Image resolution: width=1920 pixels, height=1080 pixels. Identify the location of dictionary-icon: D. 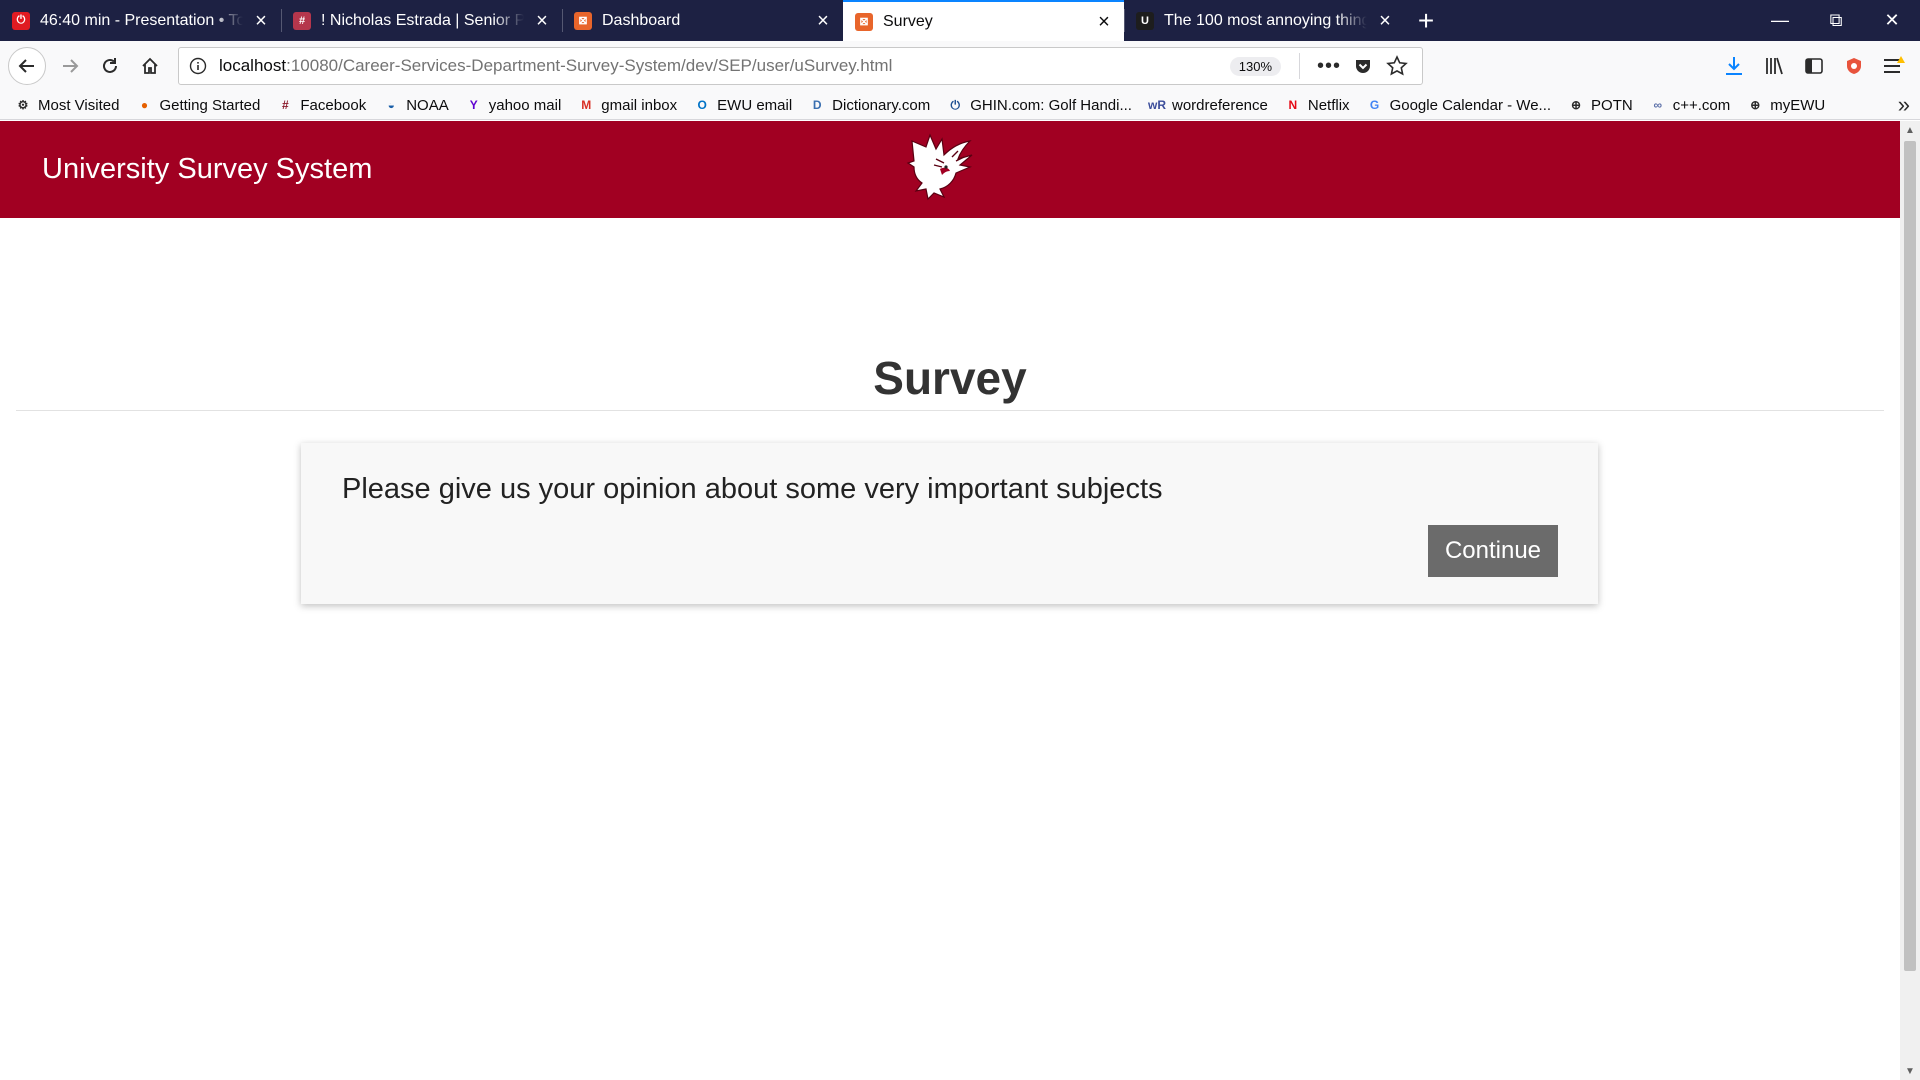
(817, 105).